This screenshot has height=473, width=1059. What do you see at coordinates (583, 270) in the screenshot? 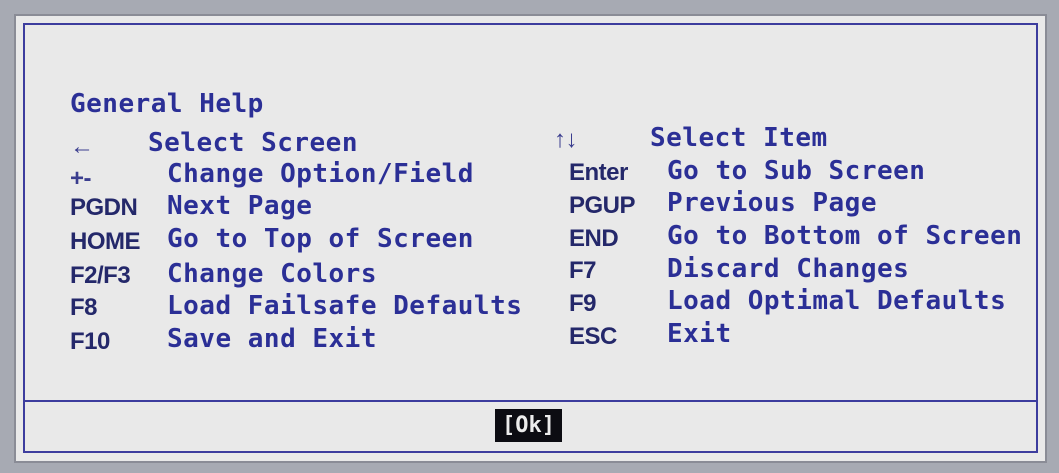
I see `f7-key: F7` at bounding box center [583, 270].